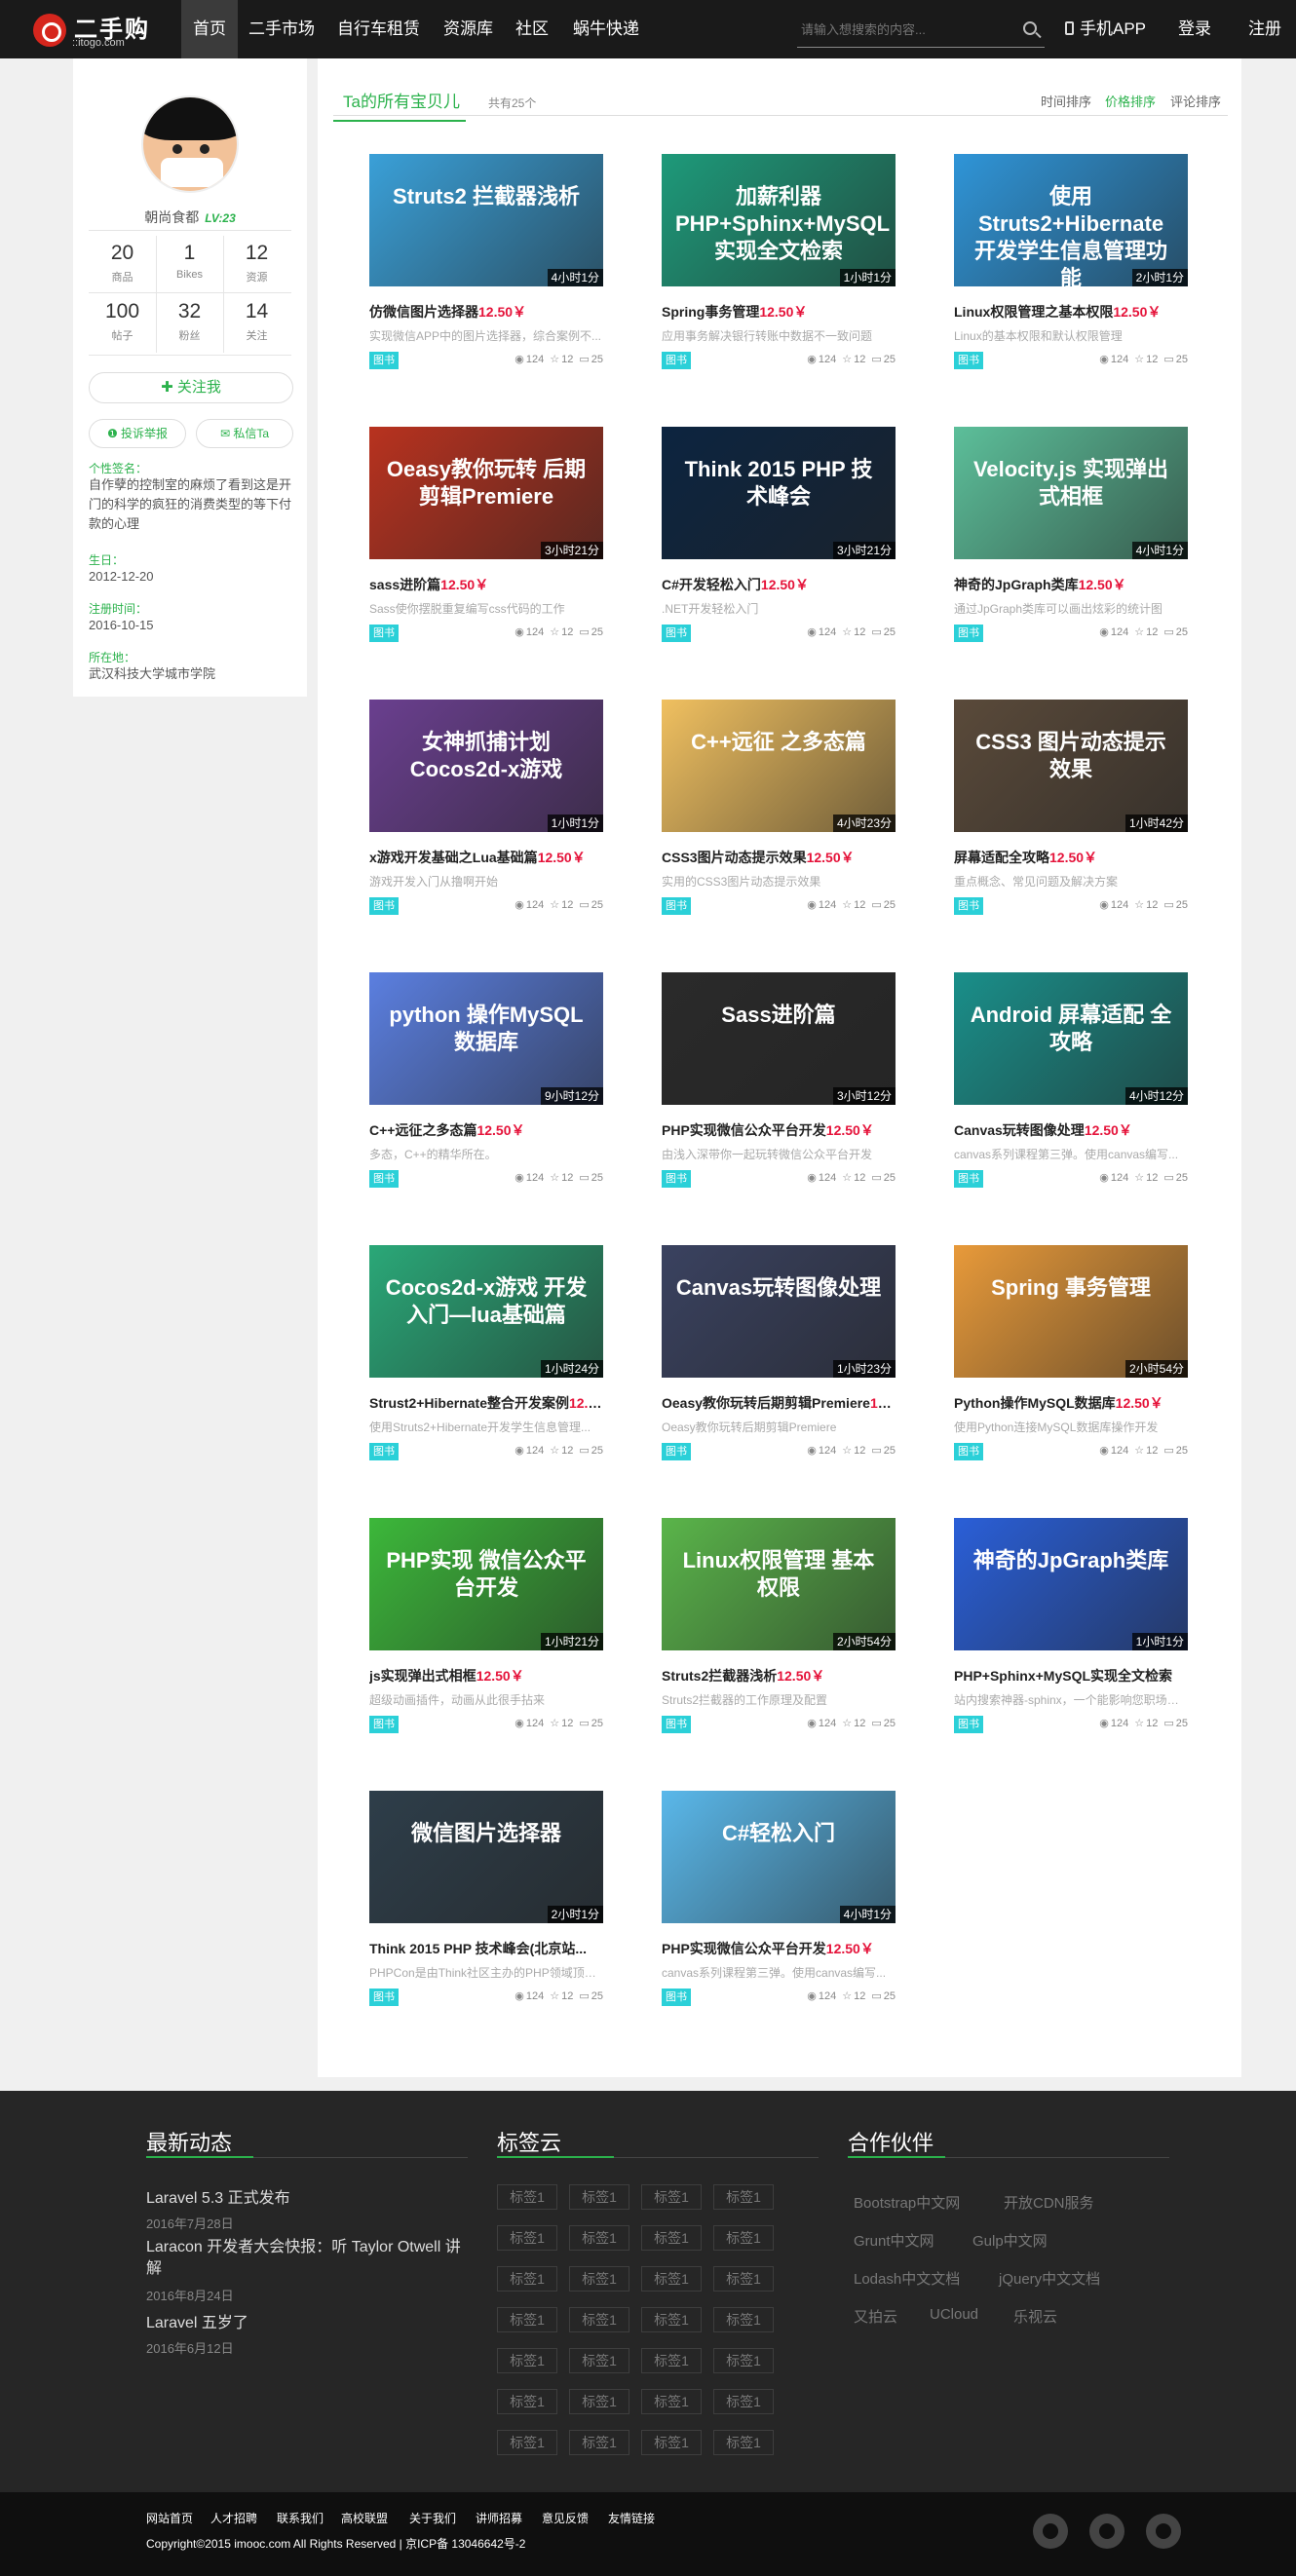 This screenshot has width=1296, height=2576. I want to click on goods-name: 屏幕适配全攻略12.50￥, so click(1071, 857).